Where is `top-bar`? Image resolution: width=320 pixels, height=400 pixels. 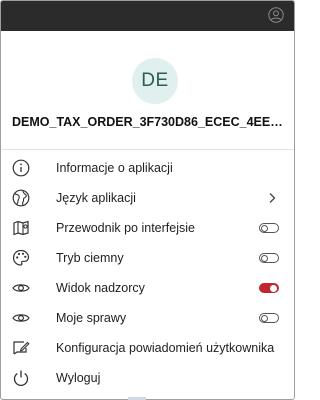 top-bar is located at coordinates (147, 16).